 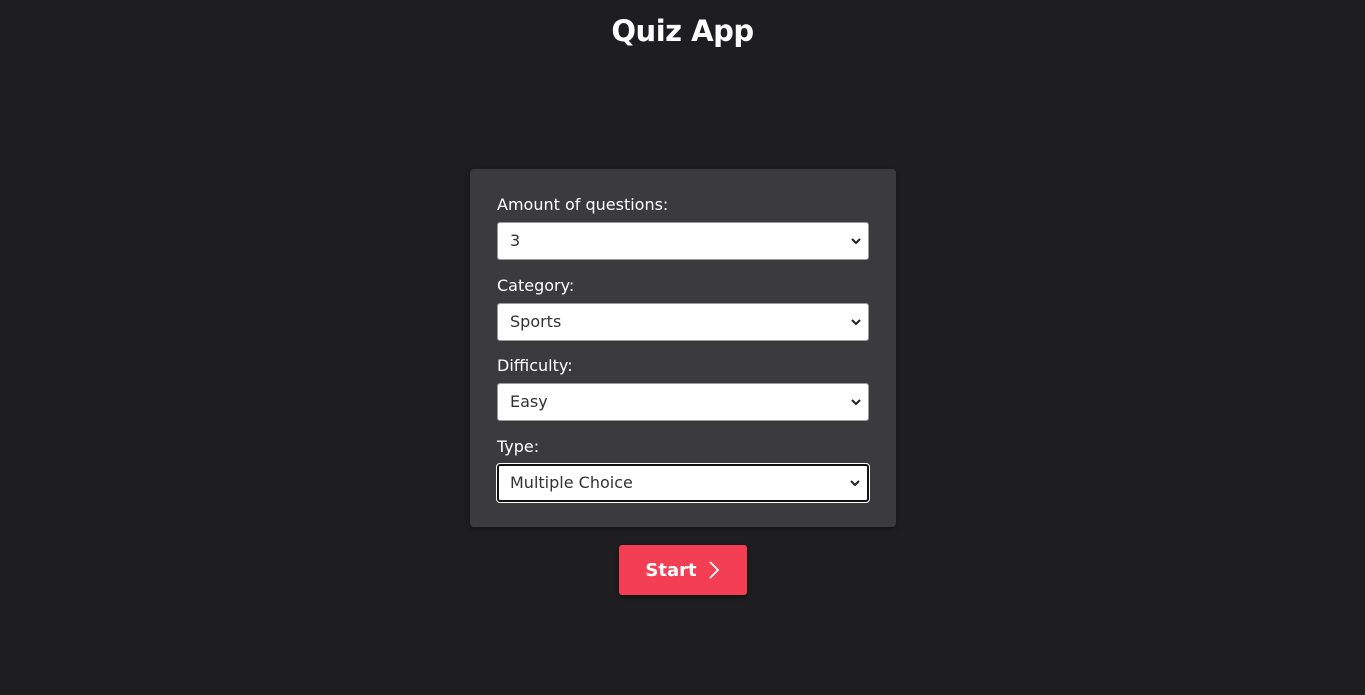 I want to click on difficulty-select: Easy, so click(x=683, y=402).